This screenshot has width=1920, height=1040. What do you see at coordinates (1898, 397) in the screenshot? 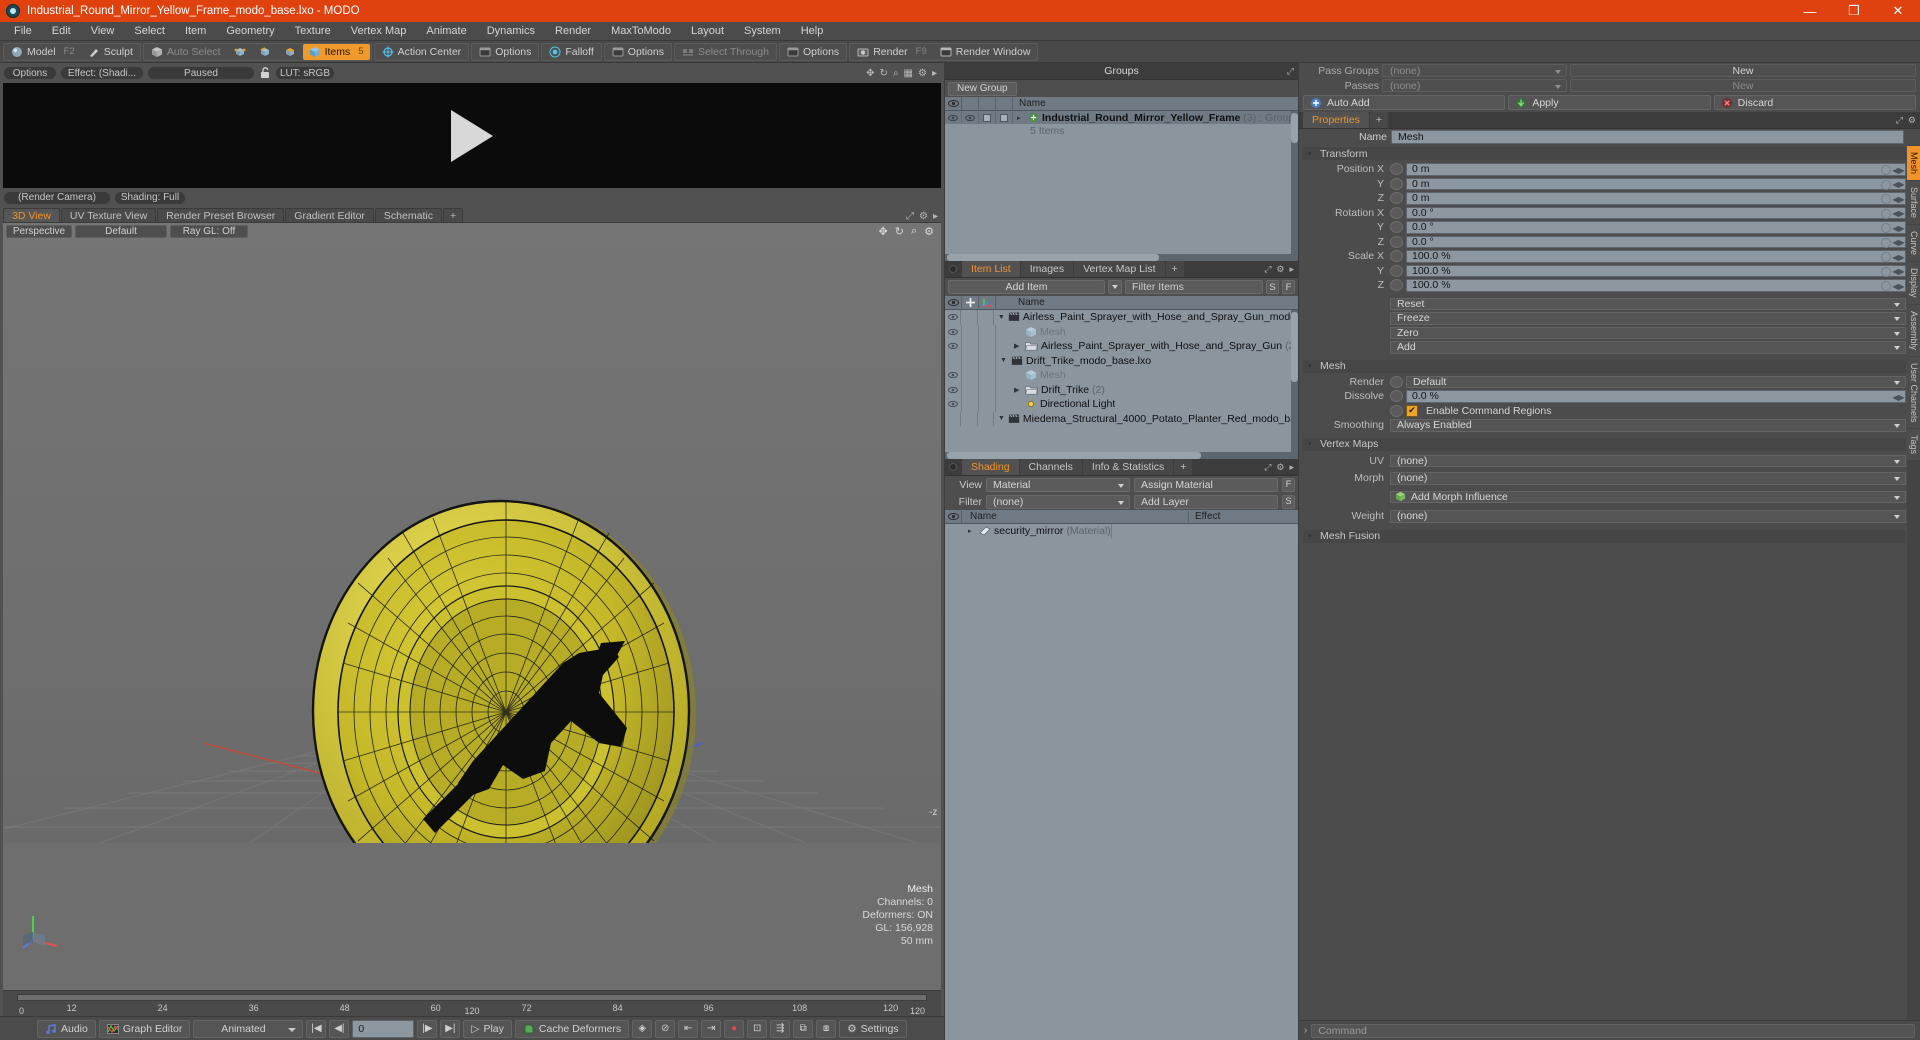
I see `dissolve-spinner: ◀▶` at bounding box center [1898, 397].